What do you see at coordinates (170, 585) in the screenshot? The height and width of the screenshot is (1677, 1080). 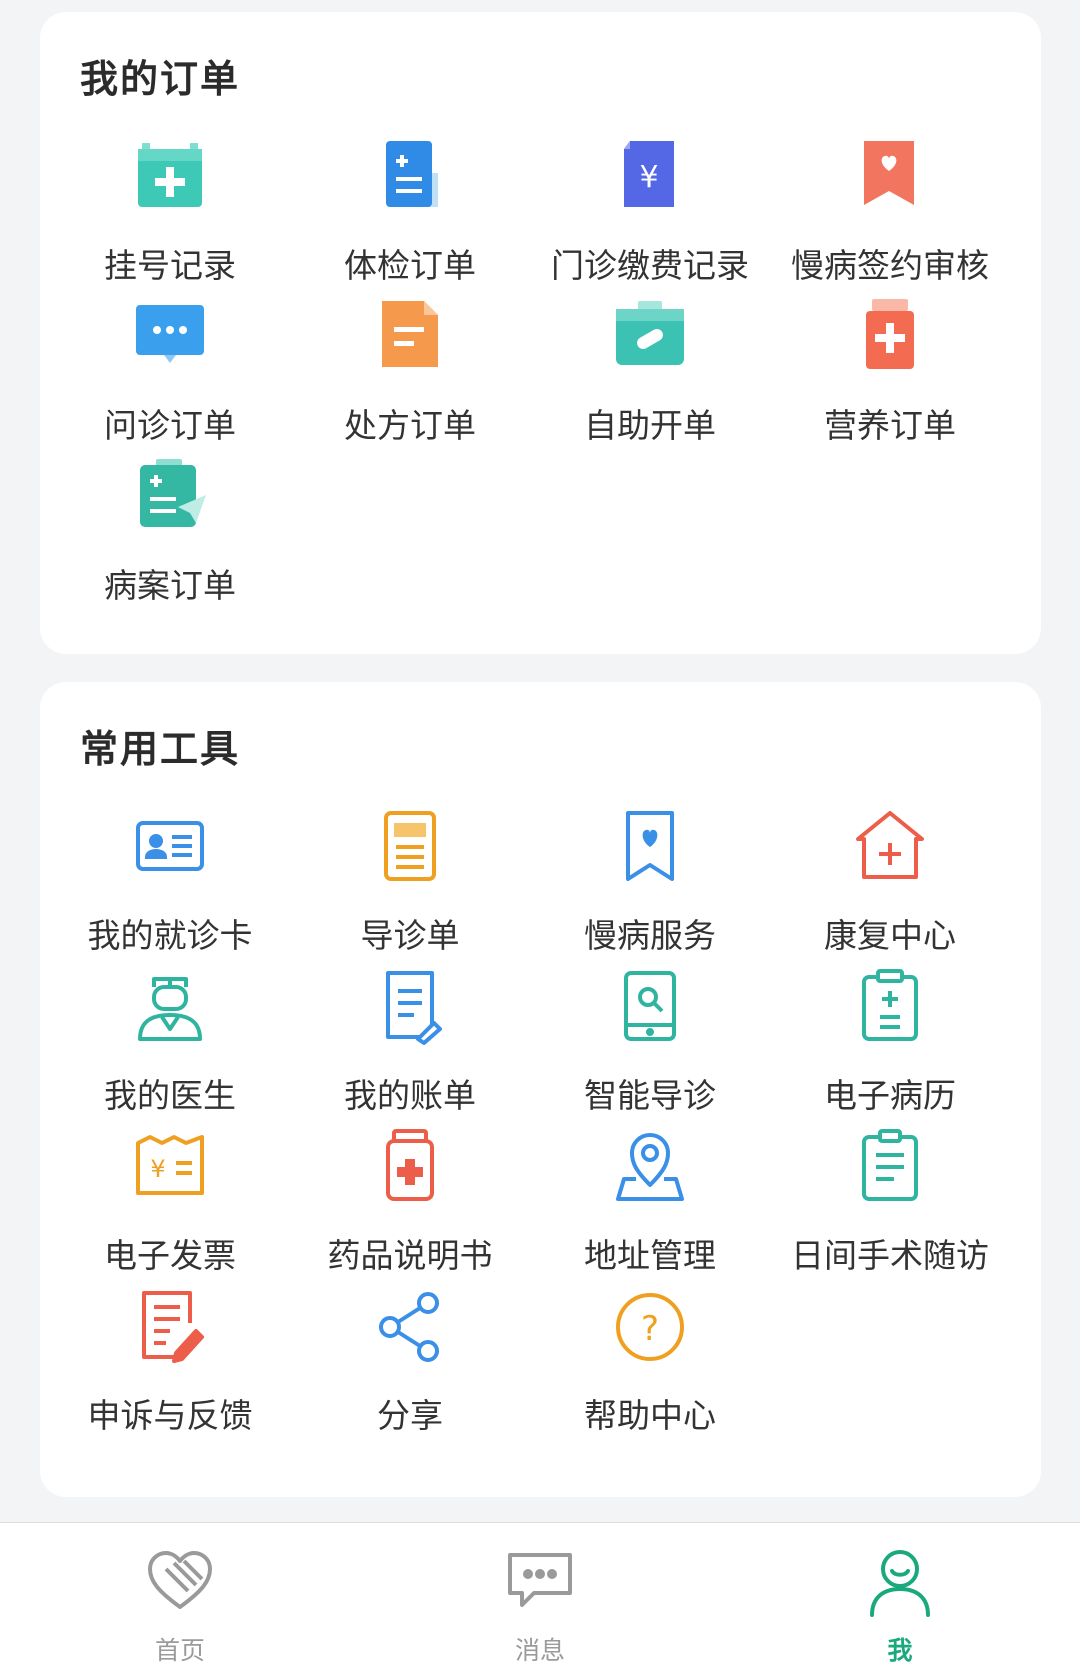 I see `order-label: 病案订单` at bounding box center [170, 585].